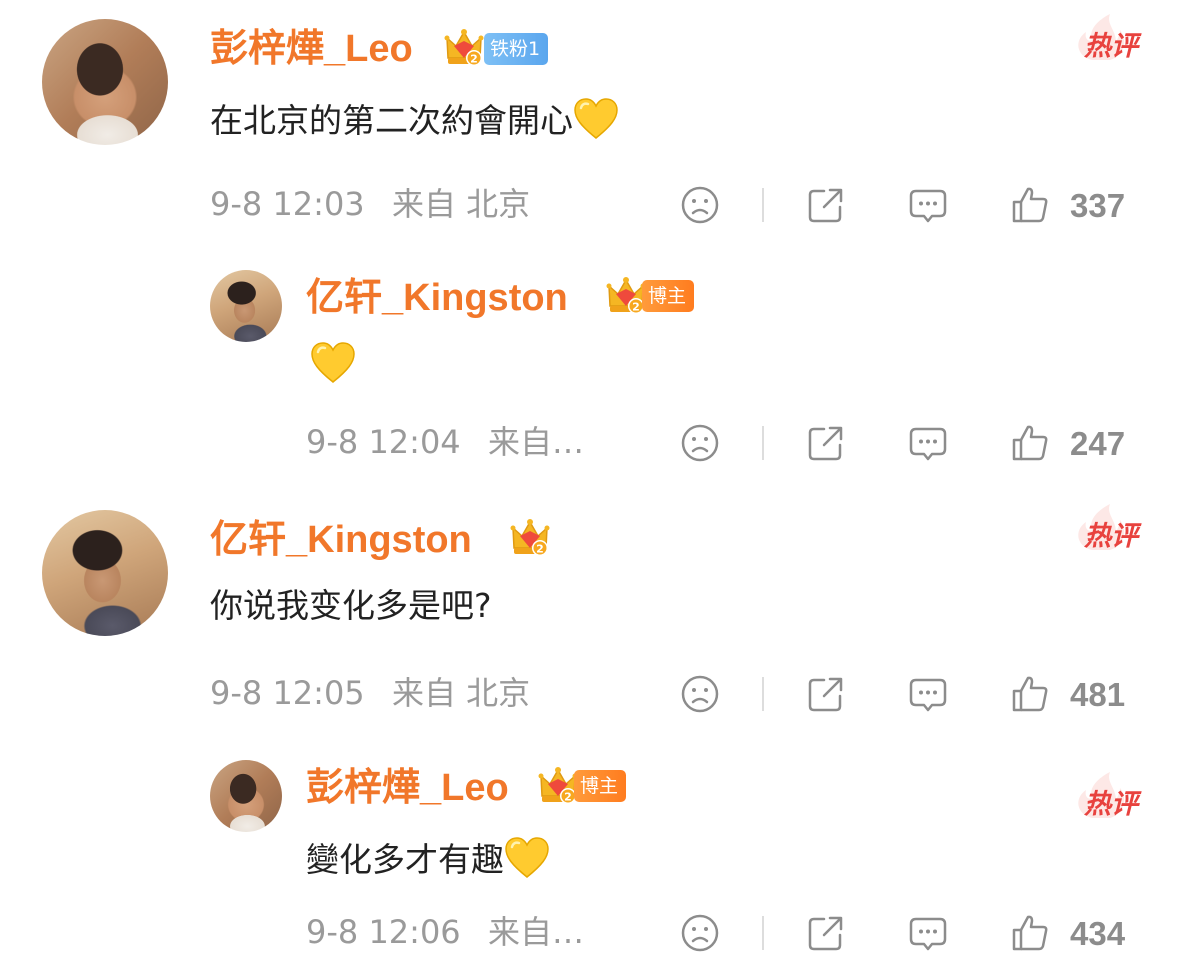  Describe the element at coordinates (383, 442) in the screenshot. I see `comment-time: 9-8 12:04` at that location.